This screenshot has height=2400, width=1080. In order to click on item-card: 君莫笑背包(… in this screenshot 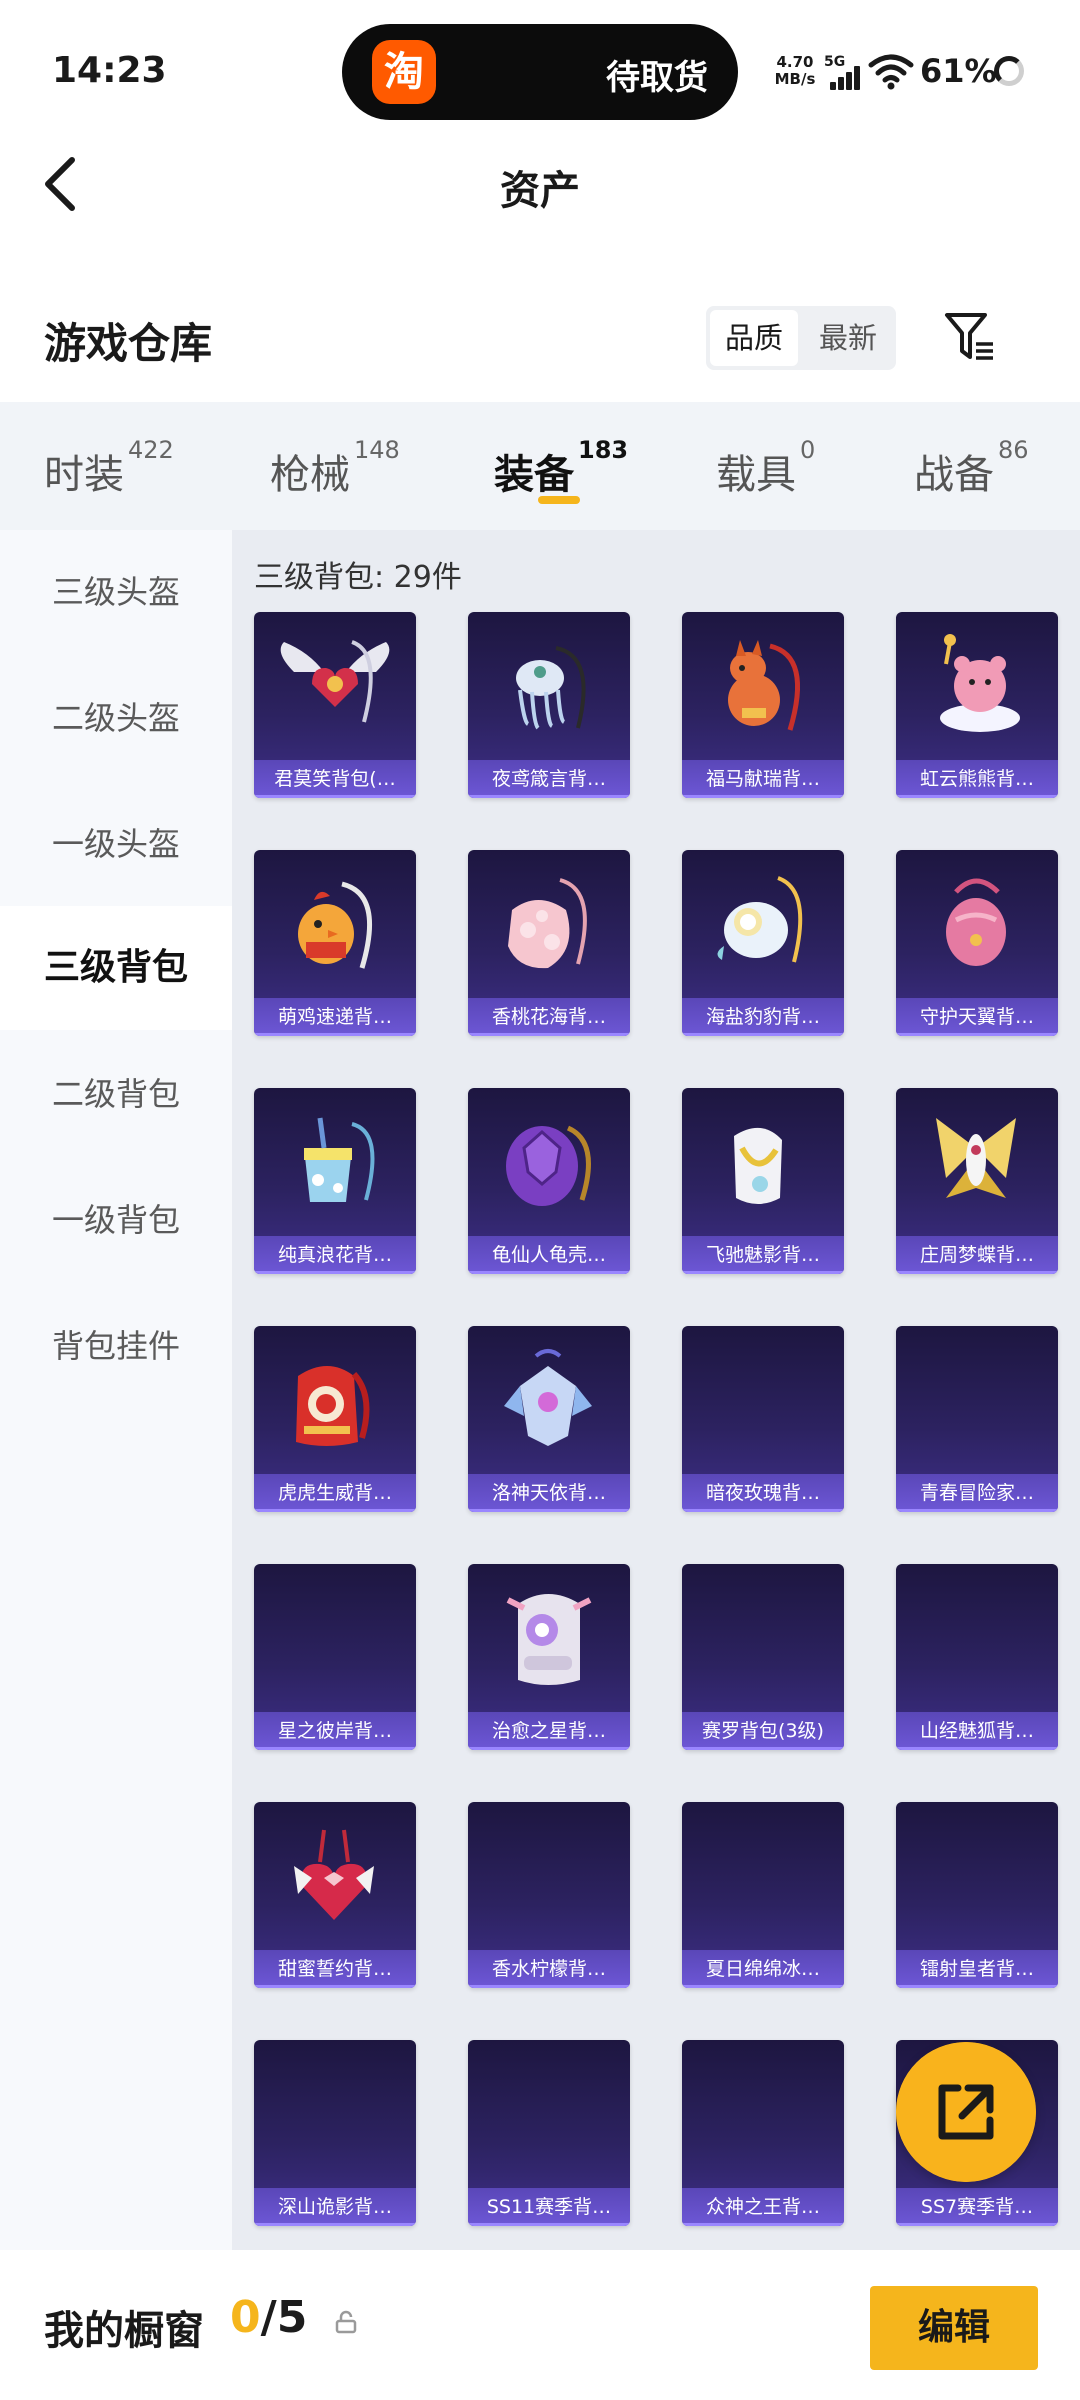, I will do `click(335, 705)`.